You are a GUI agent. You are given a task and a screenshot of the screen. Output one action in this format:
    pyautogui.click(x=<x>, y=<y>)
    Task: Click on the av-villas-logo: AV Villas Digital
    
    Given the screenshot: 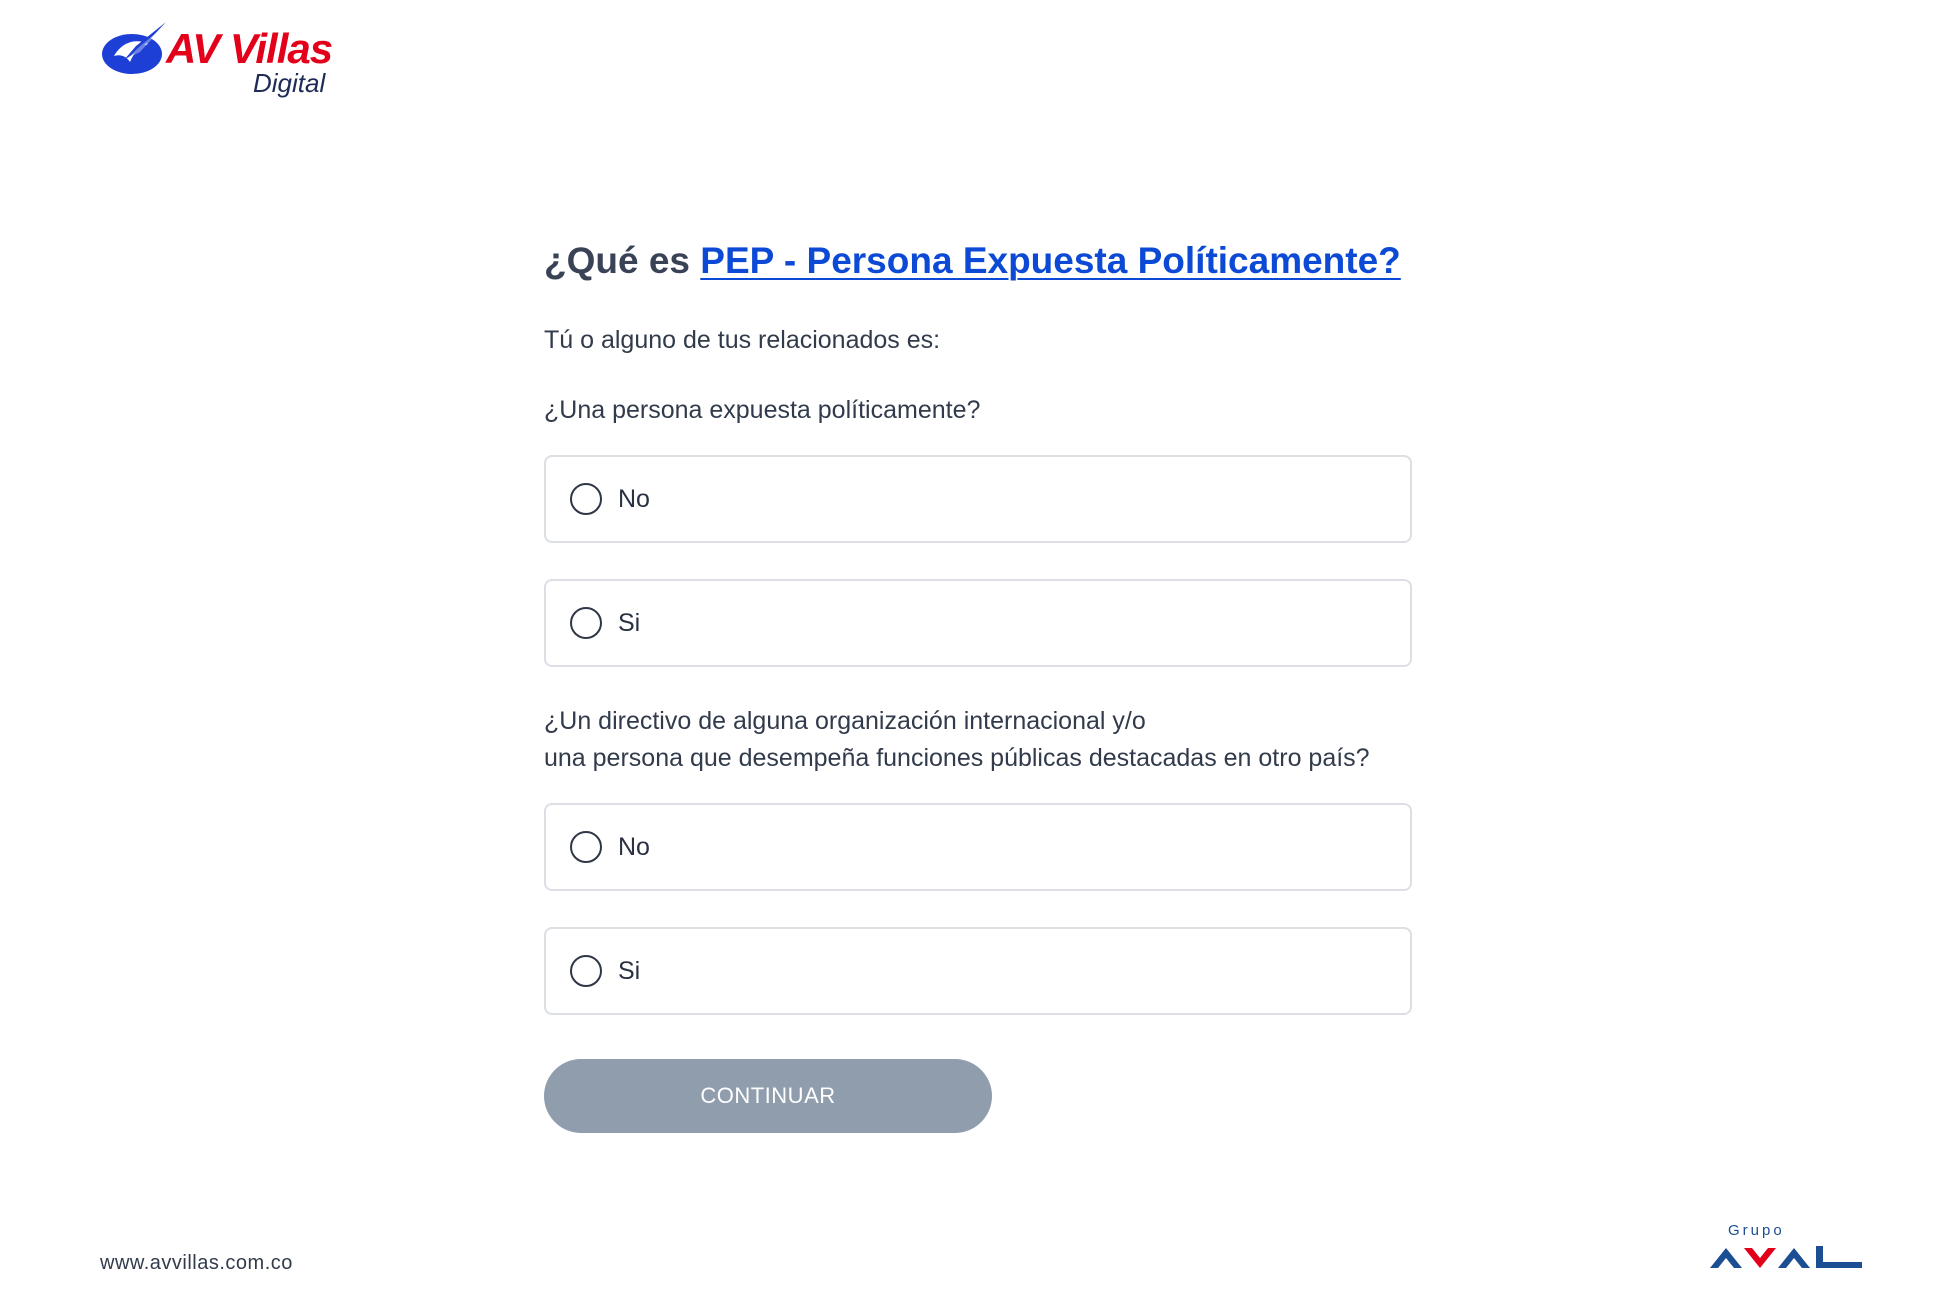 What is the action you would take?
    pyautogui.click(x=225, y=61)
    